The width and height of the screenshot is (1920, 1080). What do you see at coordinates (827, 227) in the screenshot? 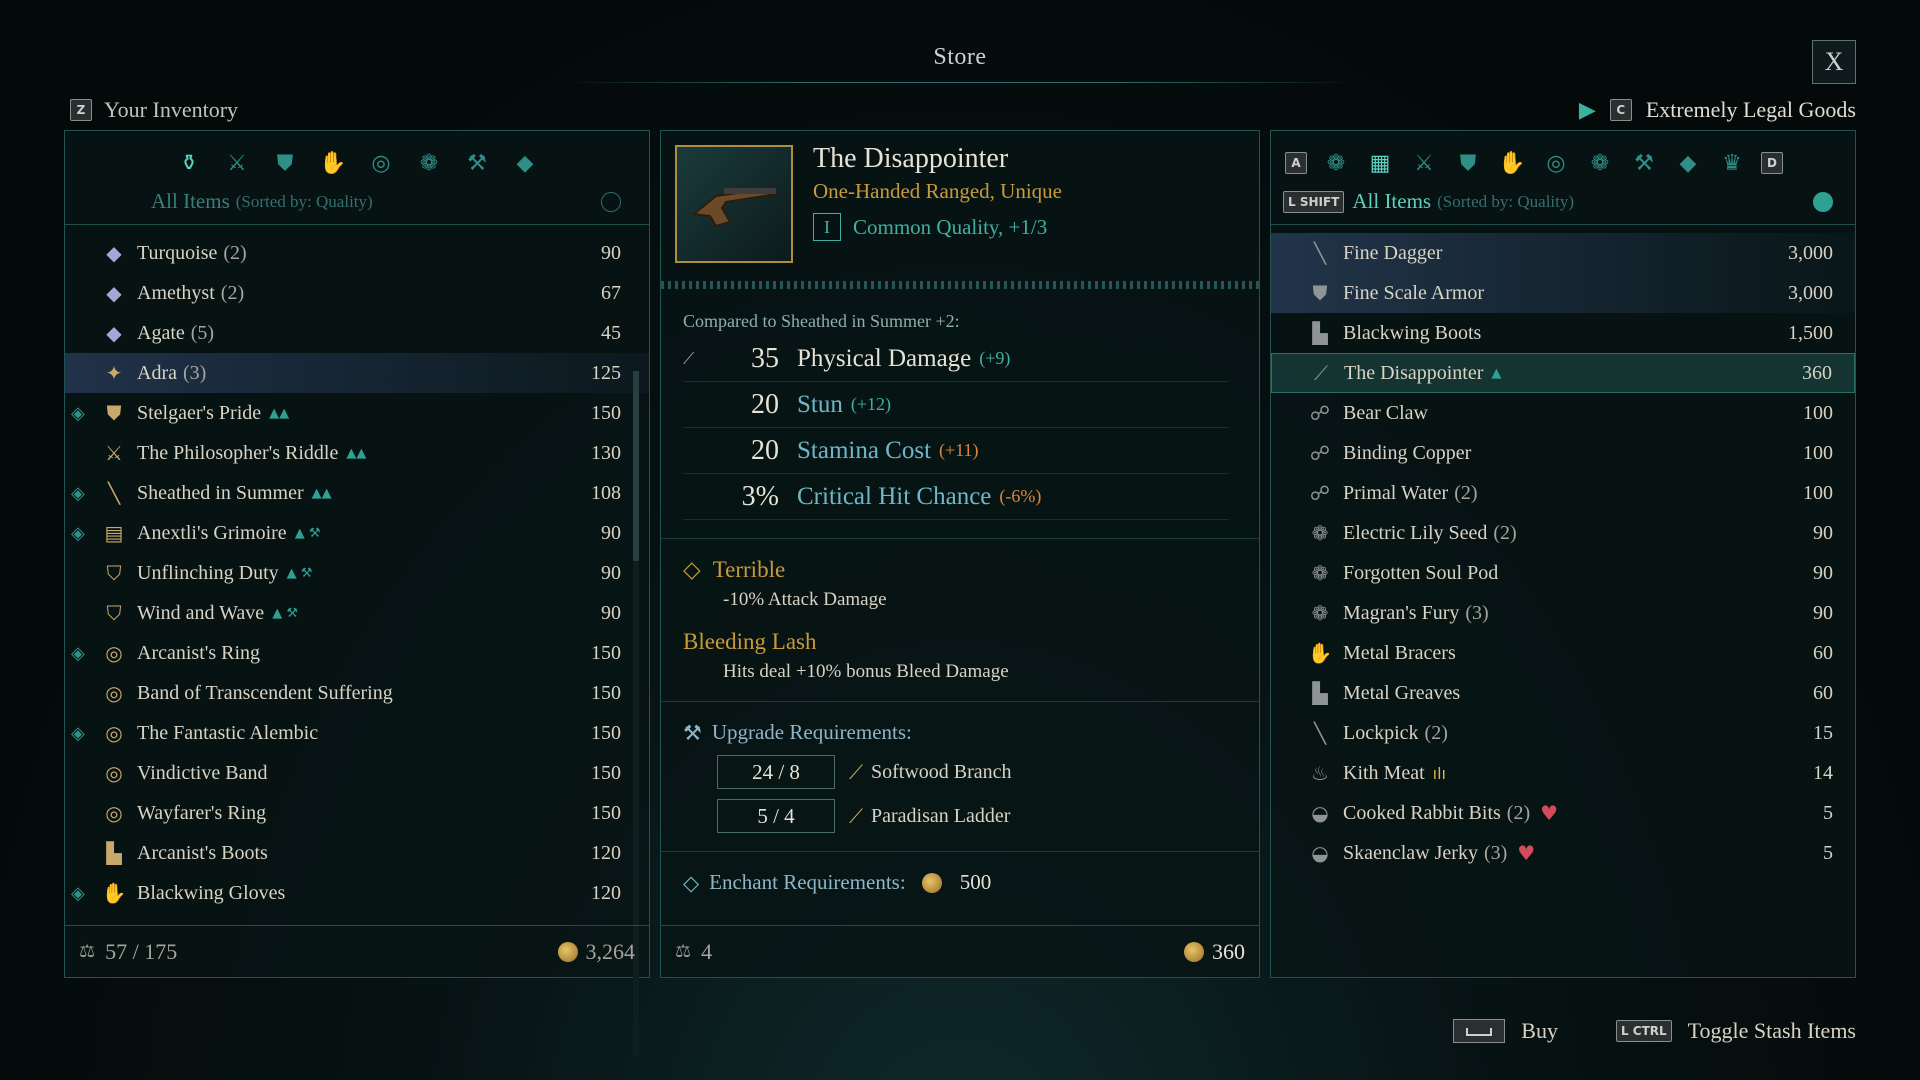
I see `quality-tier-badge: I` at bounding box center [827, 227].